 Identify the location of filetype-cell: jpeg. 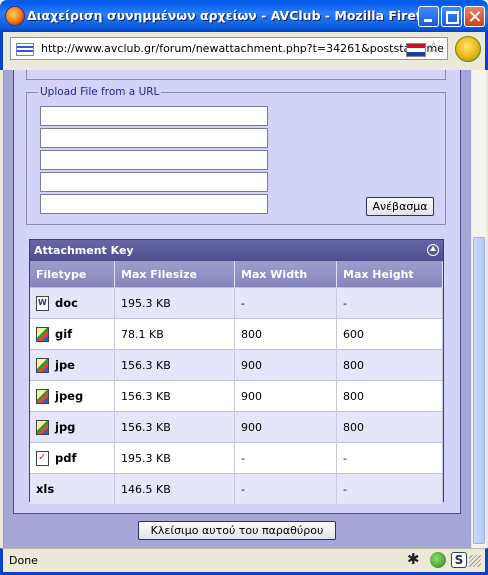
(72, 396).